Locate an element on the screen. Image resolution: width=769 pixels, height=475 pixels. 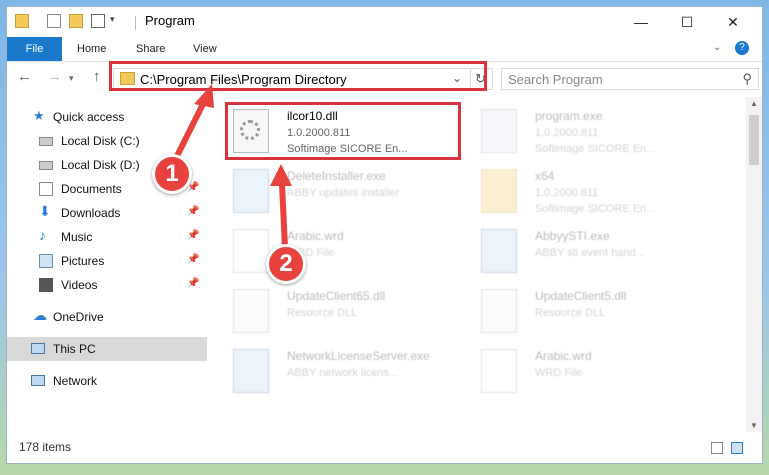
callout-1: 1 is located at coordinates (172, 174).